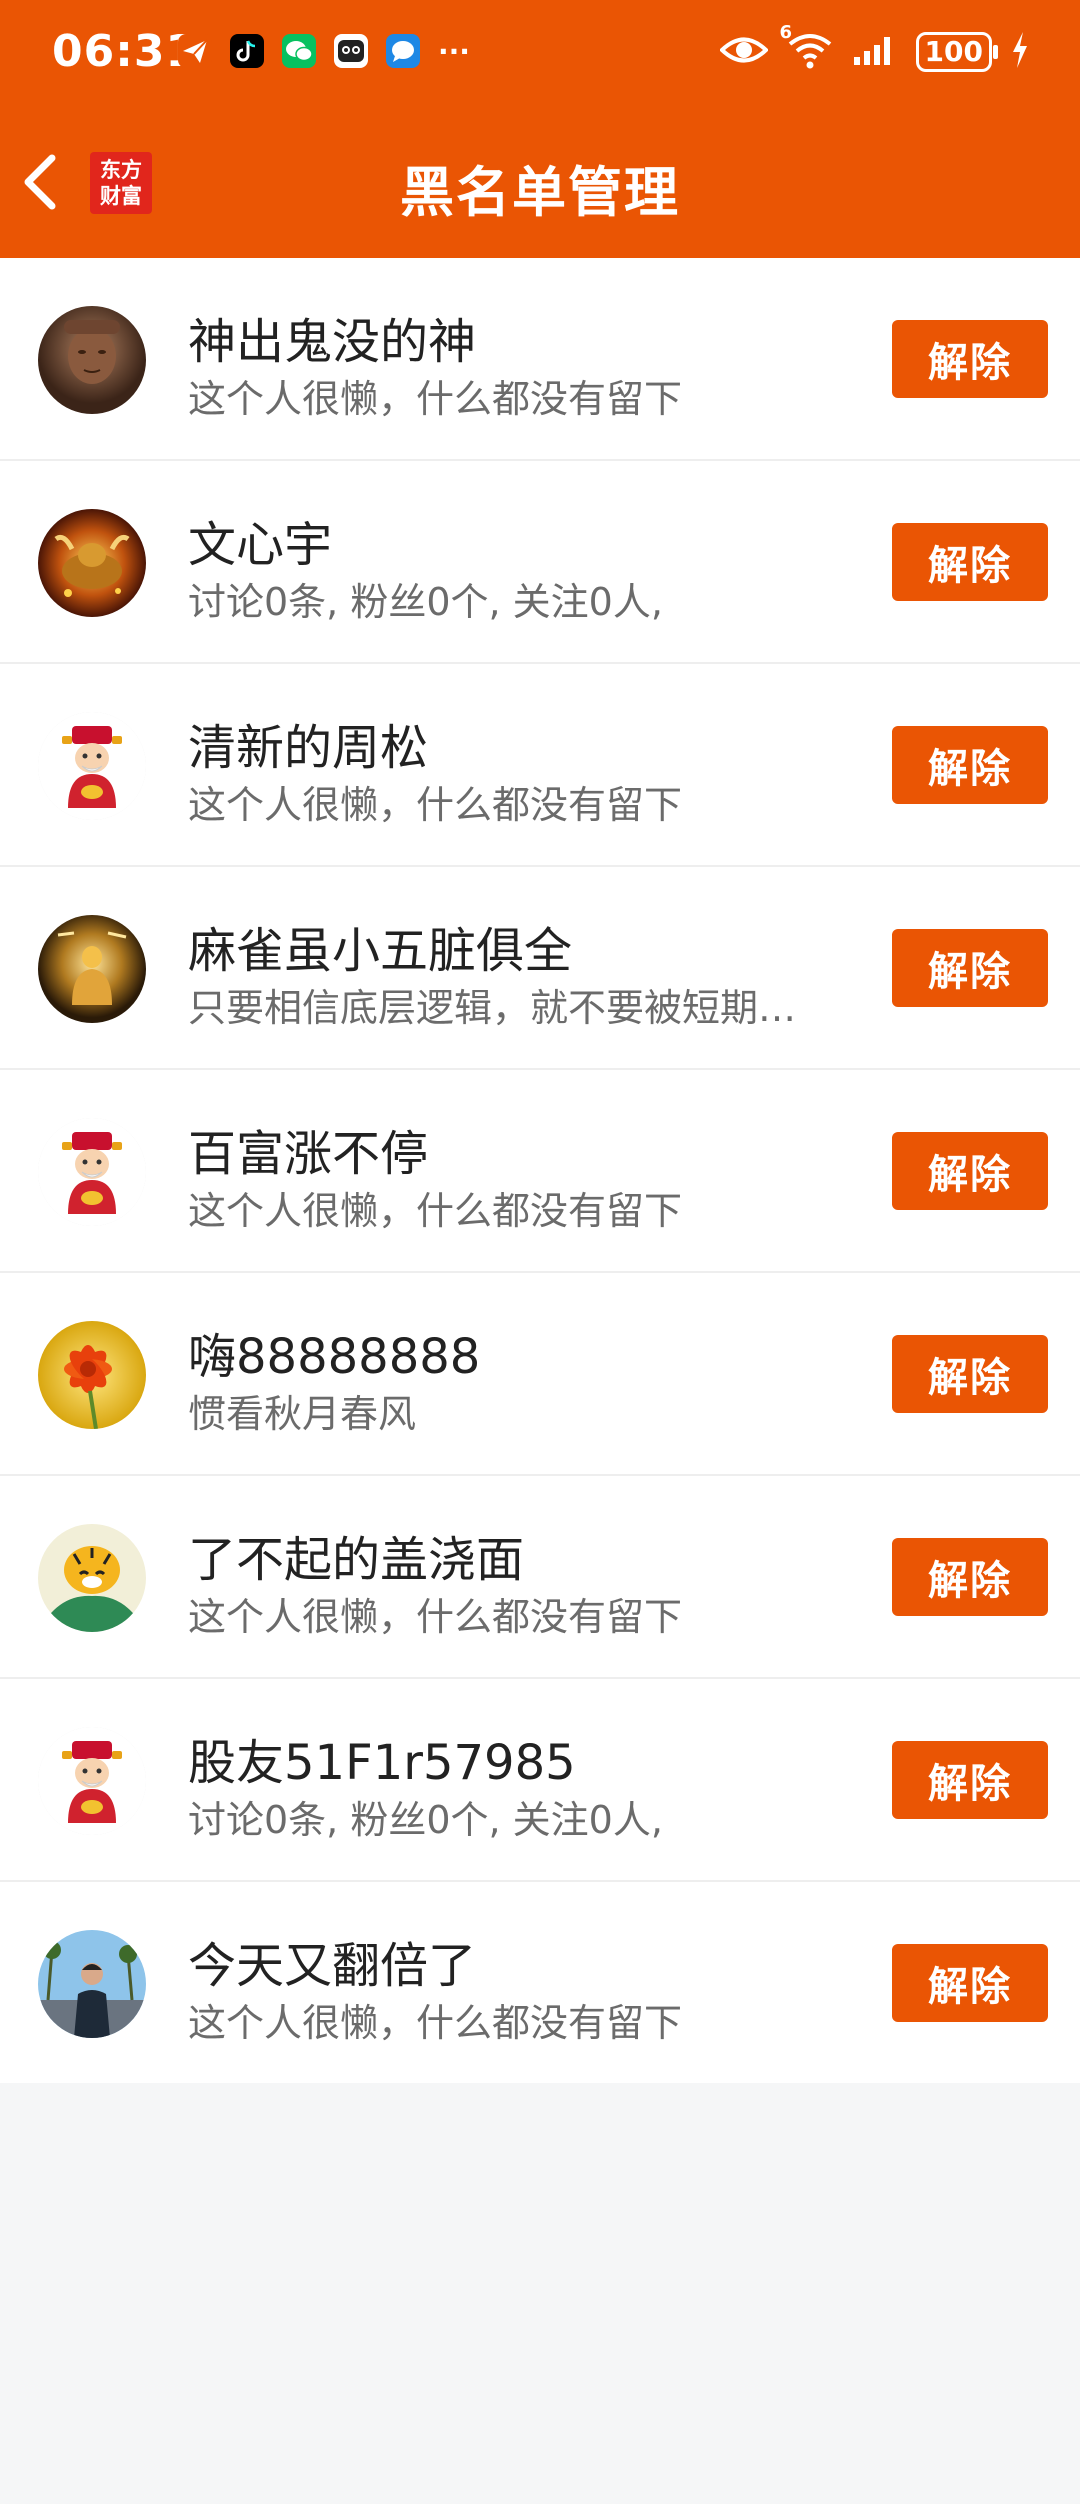 This screenshot has width=1080, height=2504. I want to click on blacklist-row: 神出鬼没的神这个人很懒，什么都没有留下 解除, so click(540, 359).